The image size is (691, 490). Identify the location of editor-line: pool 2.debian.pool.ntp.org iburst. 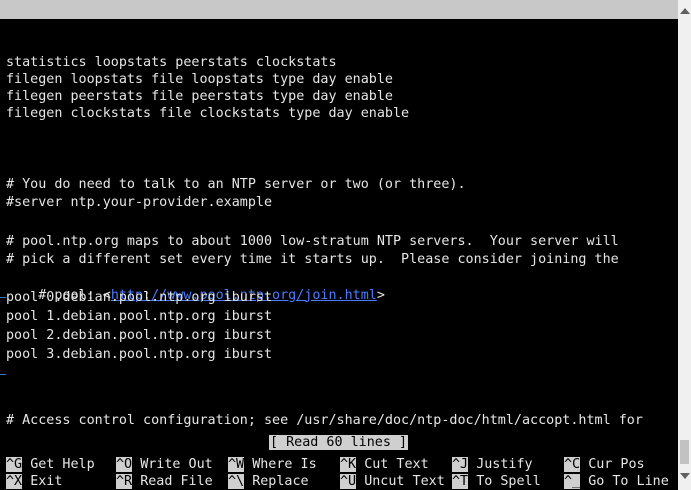
(139, 336).